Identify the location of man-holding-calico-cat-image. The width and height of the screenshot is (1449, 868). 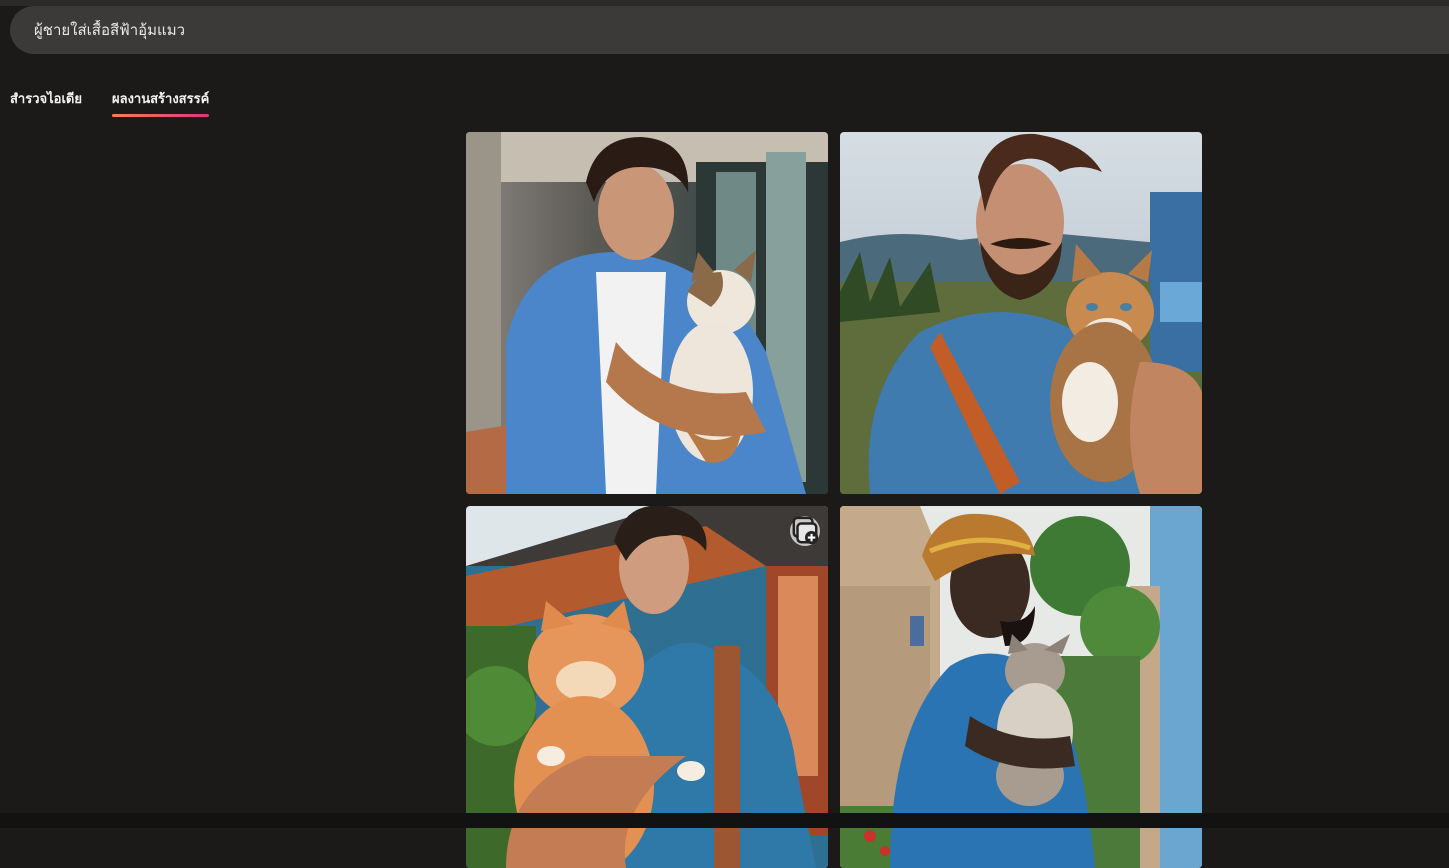
(647, 313).